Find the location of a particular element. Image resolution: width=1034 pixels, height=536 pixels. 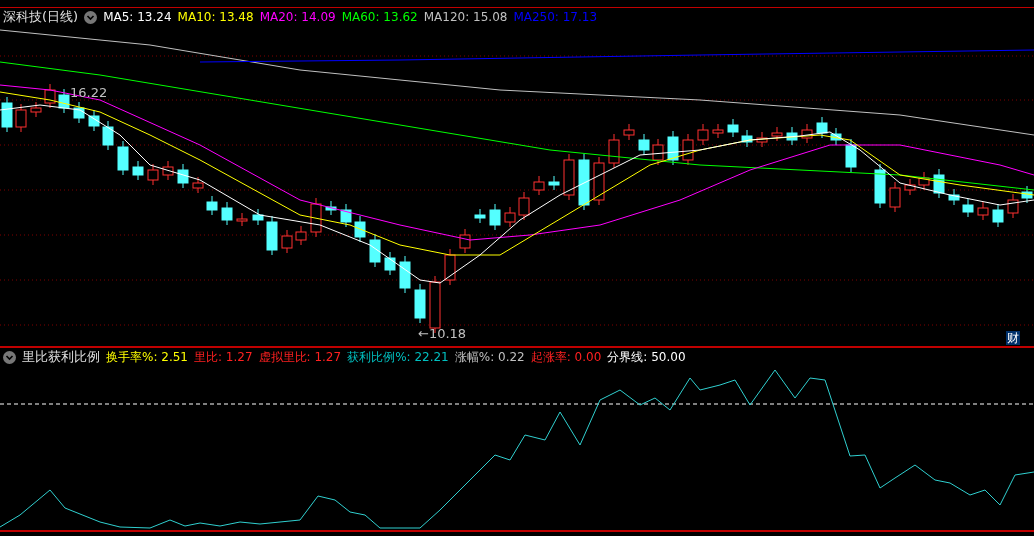

indicator-value: 获利比例%: 22.21 is located at coordinates (398, 357).